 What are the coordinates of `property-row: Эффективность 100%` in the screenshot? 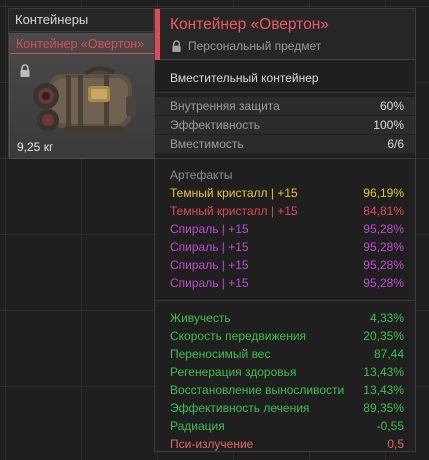 It's located at (285, 125).